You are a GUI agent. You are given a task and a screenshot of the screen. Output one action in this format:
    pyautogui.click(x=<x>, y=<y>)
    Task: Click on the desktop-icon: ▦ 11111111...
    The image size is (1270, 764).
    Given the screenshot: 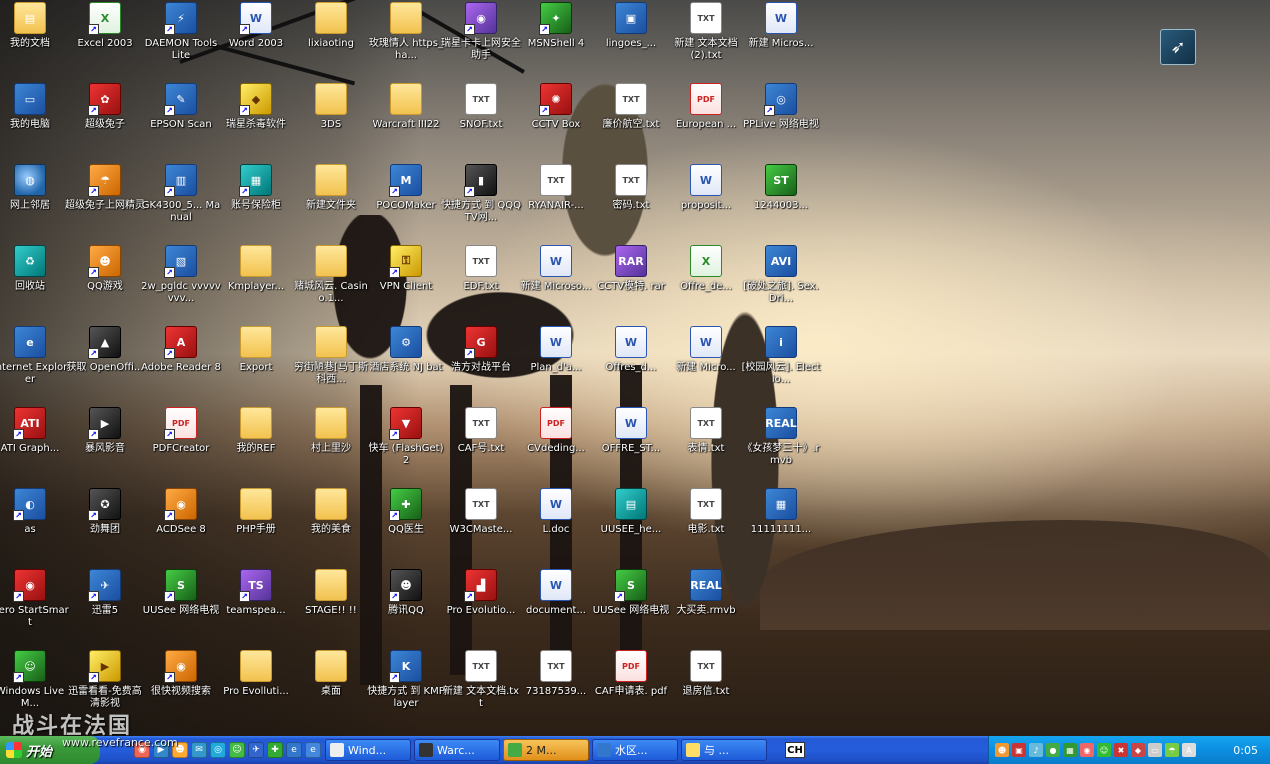 What is the action you would take?
    pyautogui.click(x=781, y=526)
    